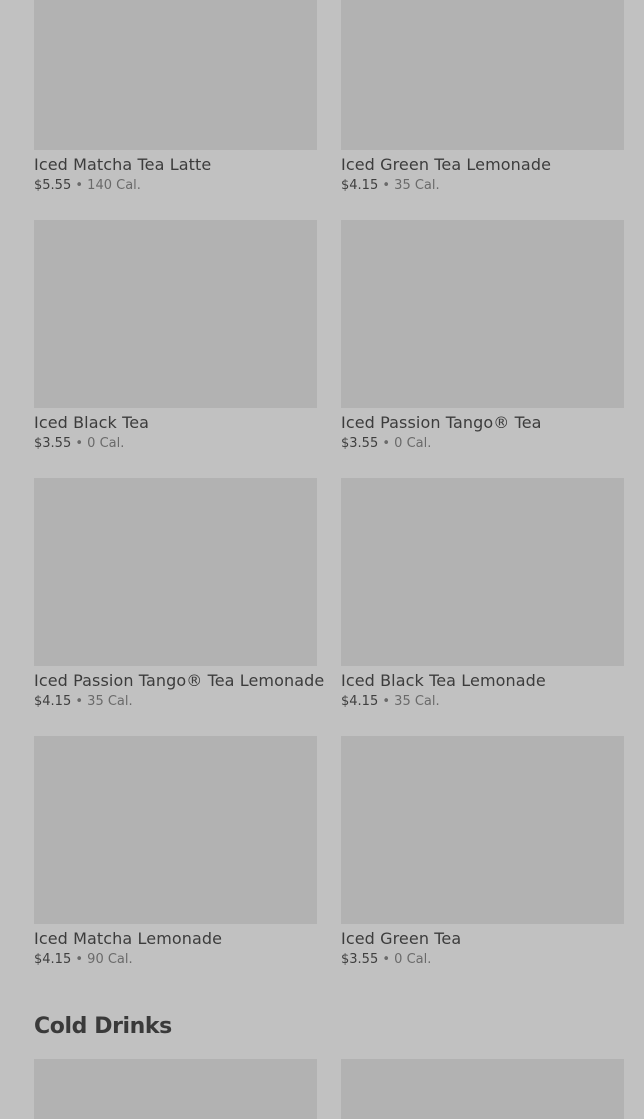  I want to click on menu-item-card: Iced Matcha Lemonade $4.15 • 90 Cal., so click(175, 852).